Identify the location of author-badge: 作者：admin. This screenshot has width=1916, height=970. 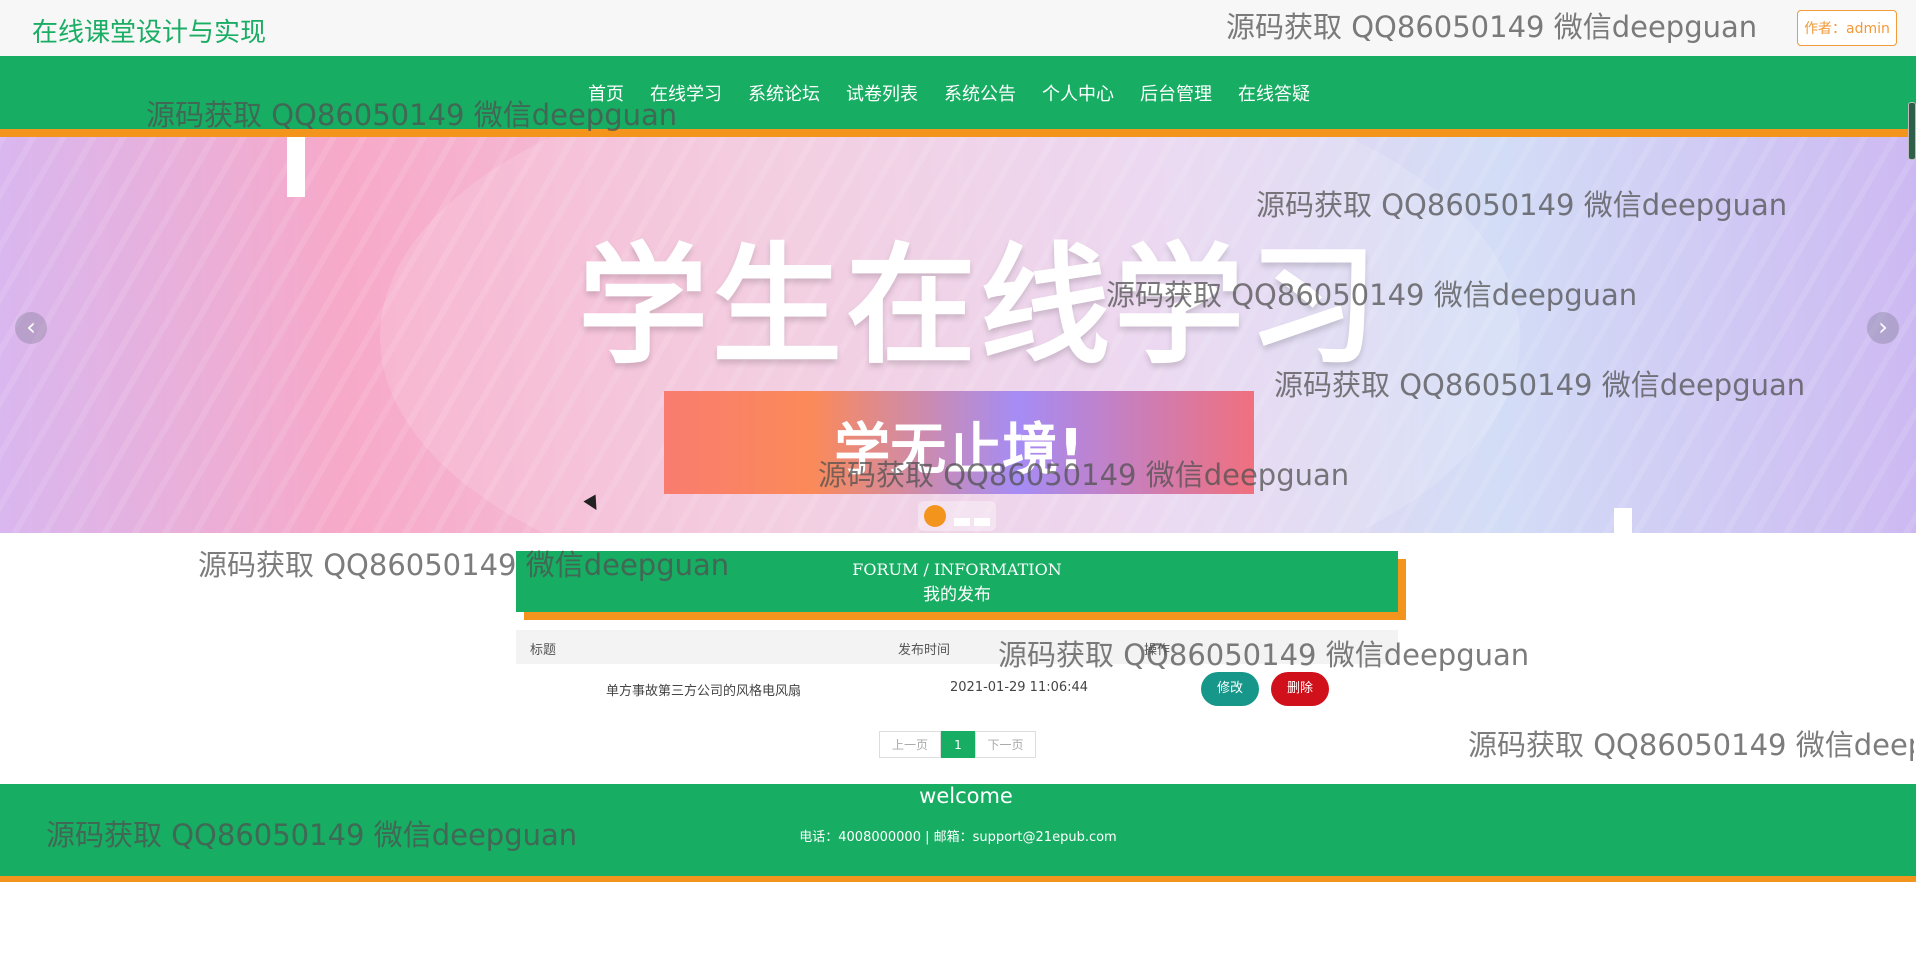
(1847, 28).